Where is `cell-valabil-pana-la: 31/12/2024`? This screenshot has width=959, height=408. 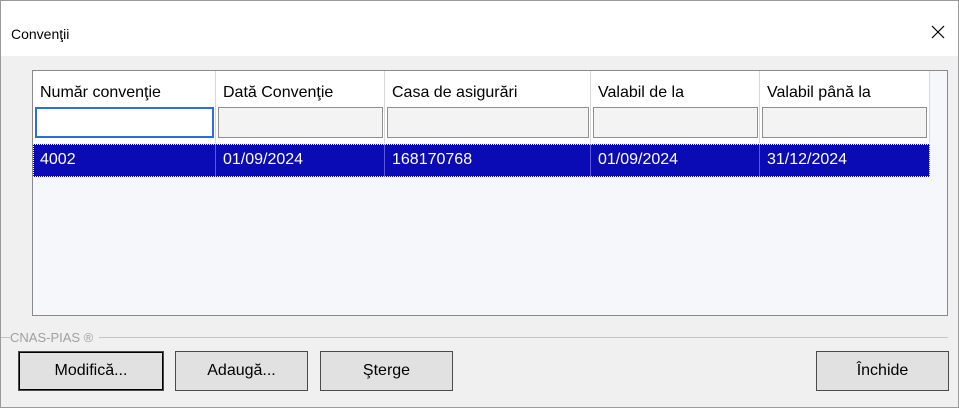 cell-valabil-pana-la: 31/12/2024 is located at coordinates (845, 160).